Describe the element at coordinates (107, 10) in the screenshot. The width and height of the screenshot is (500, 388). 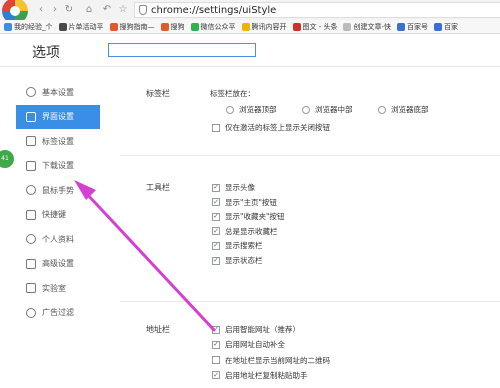
I see `undo-icon: ↶` at that location.